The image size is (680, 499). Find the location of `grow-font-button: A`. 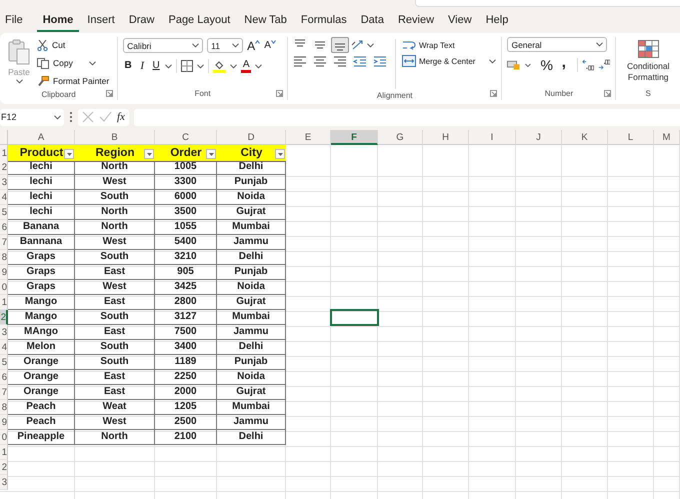

grow-font-button: A is located at coordinates (253, 45).